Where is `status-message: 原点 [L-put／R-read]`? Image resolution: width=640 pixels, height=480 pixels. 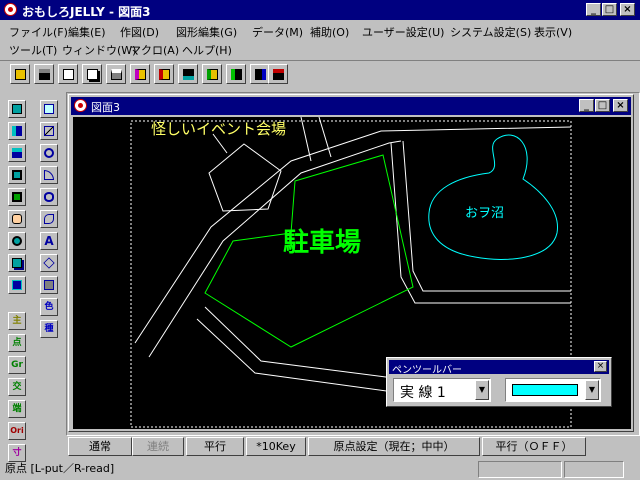 status-message: 原点 [L-put／R-read] is located at coordinates (60, 468).